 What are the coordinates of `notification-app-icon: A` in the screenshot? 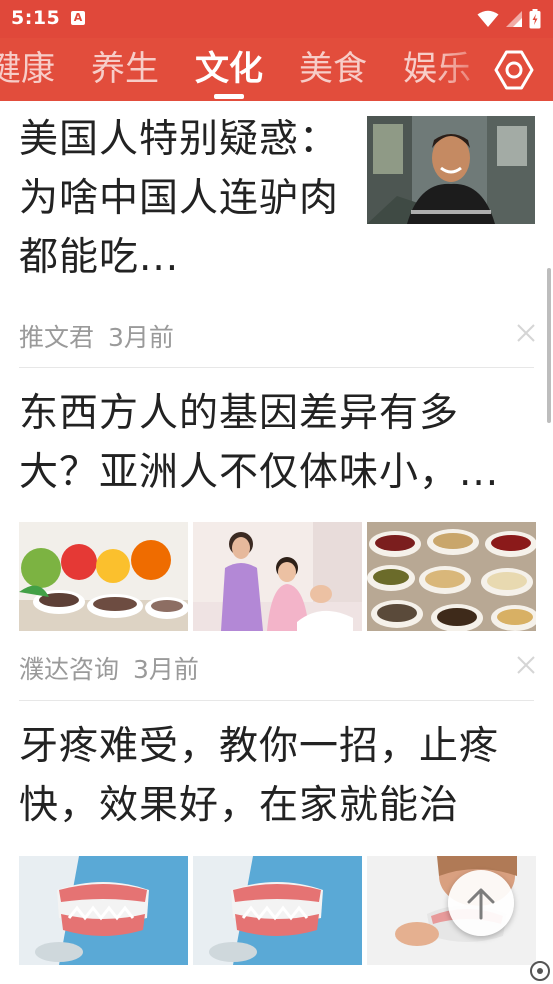 It's located at (78, 18).